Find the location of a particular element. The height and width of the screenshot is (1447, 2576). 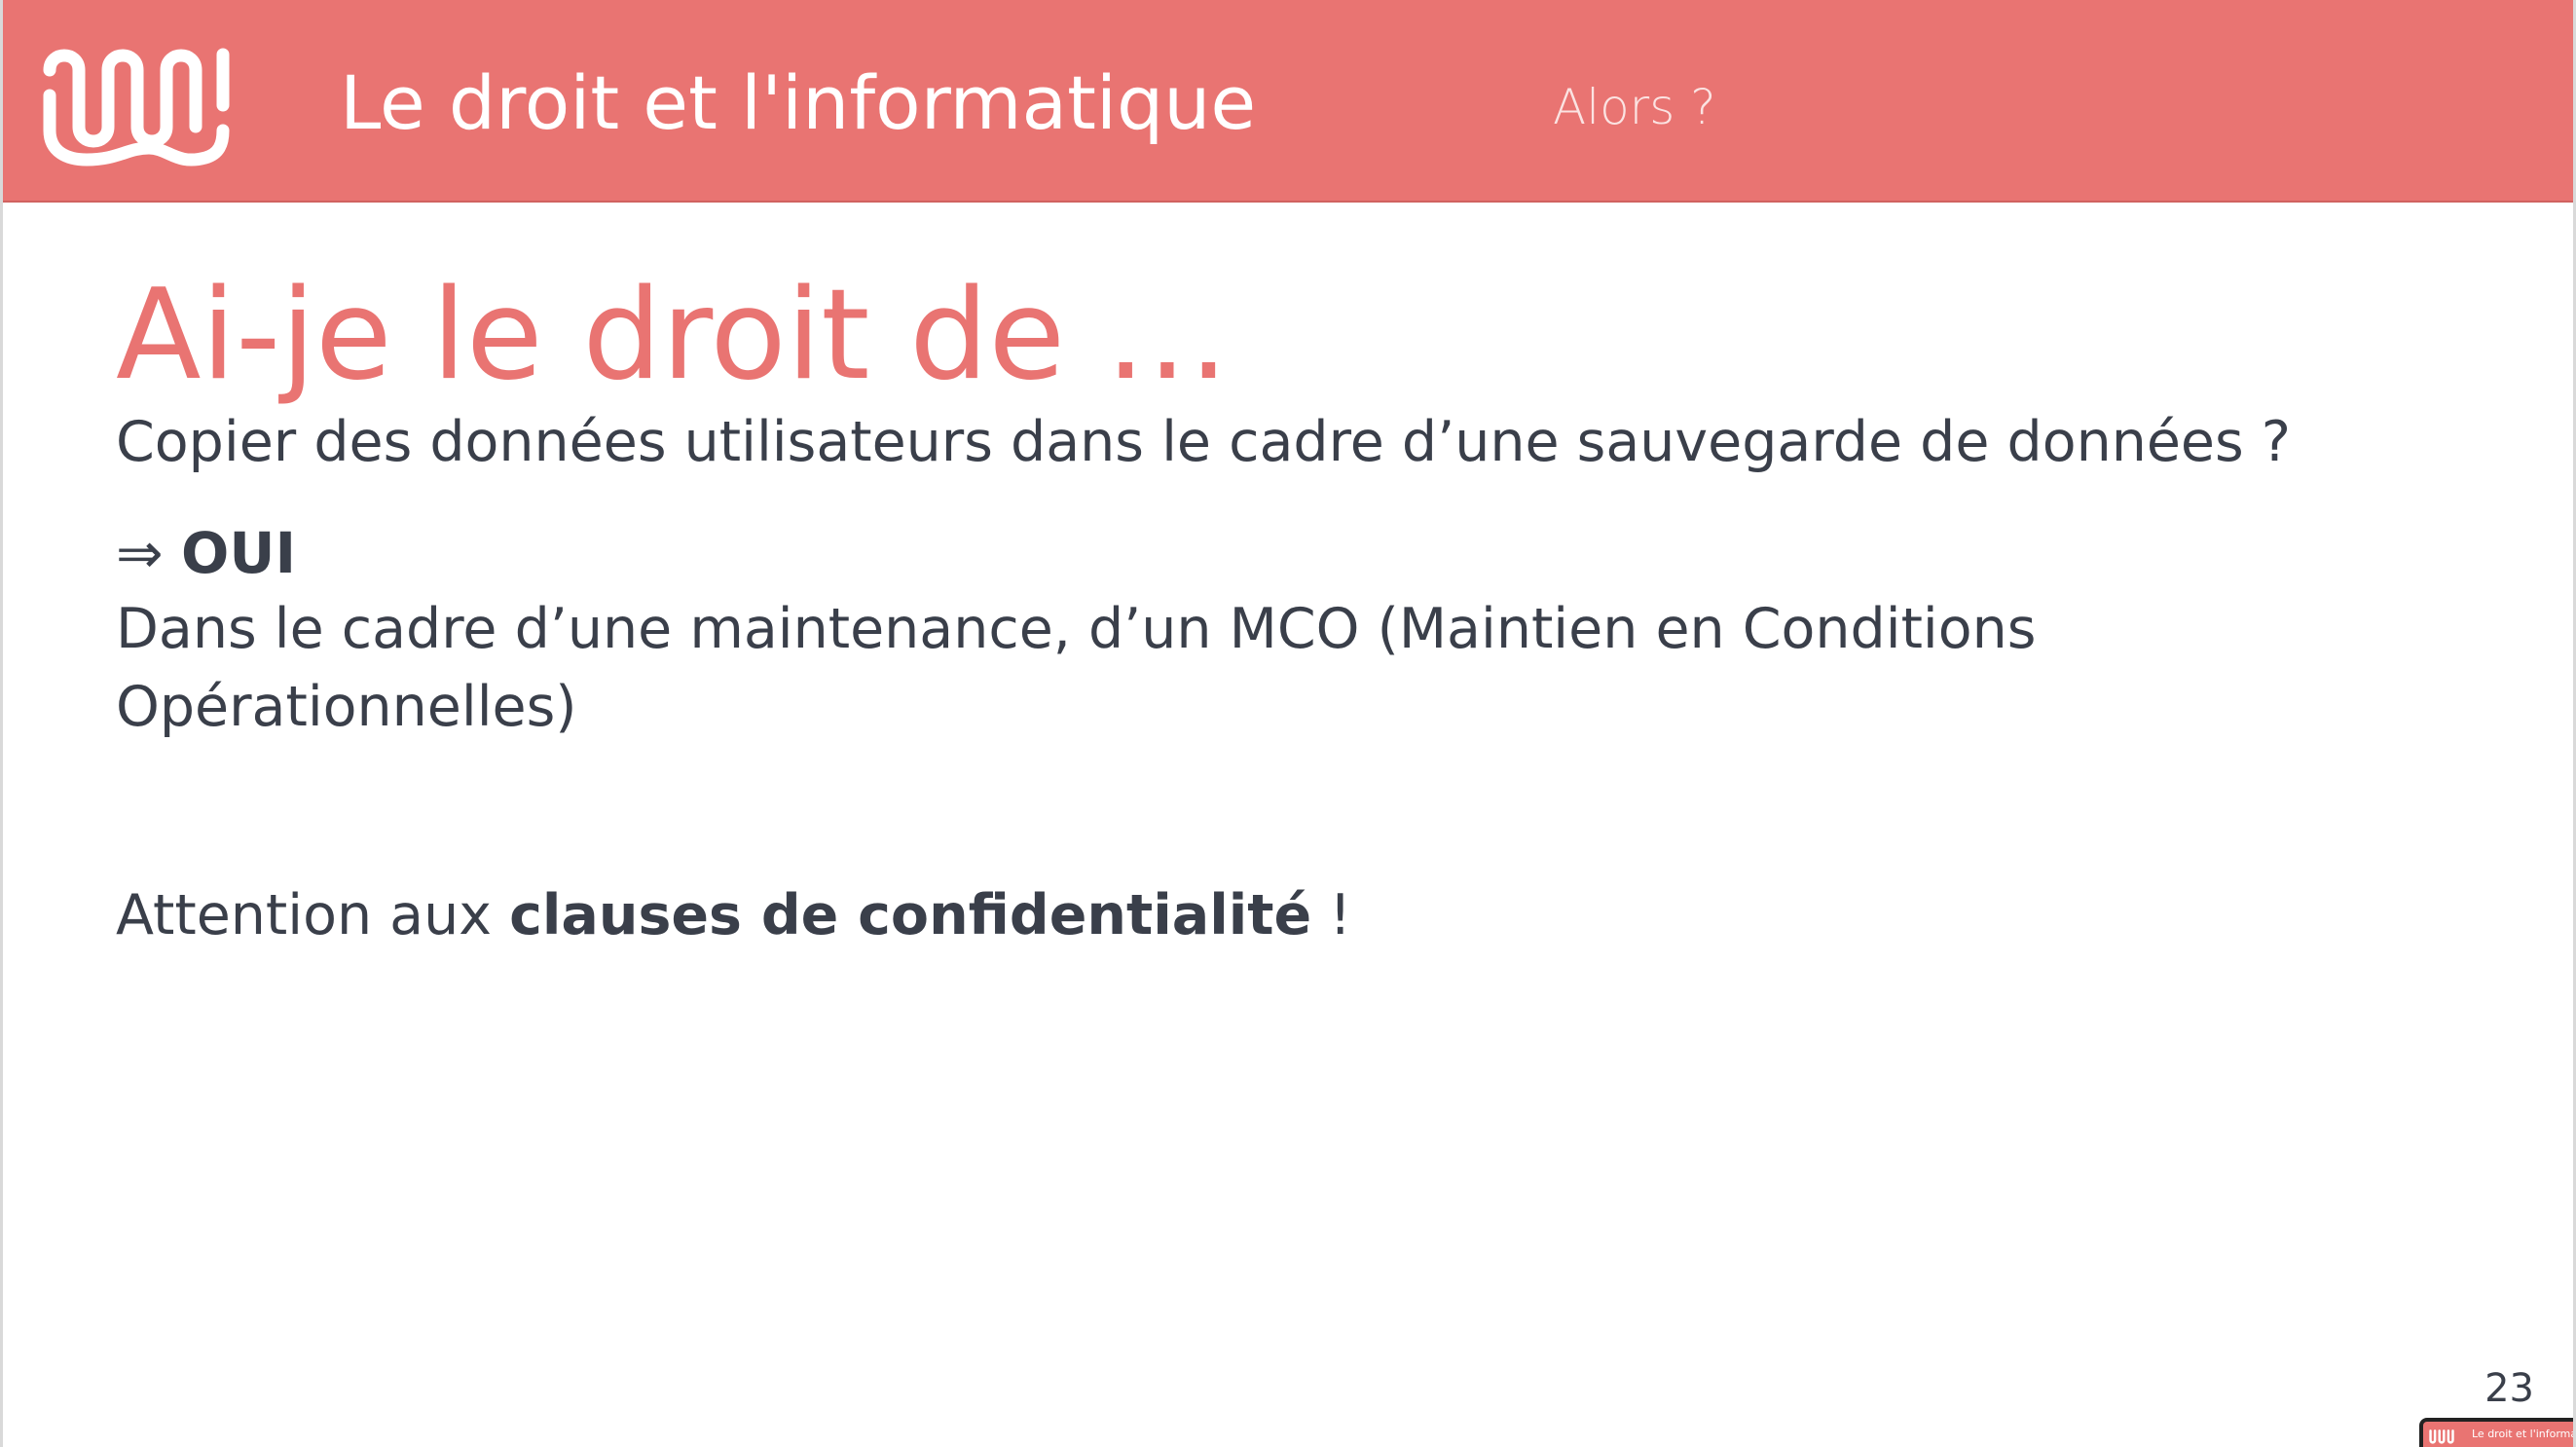

wavy-lines-logo-icon is located at coordinates (136, 107).